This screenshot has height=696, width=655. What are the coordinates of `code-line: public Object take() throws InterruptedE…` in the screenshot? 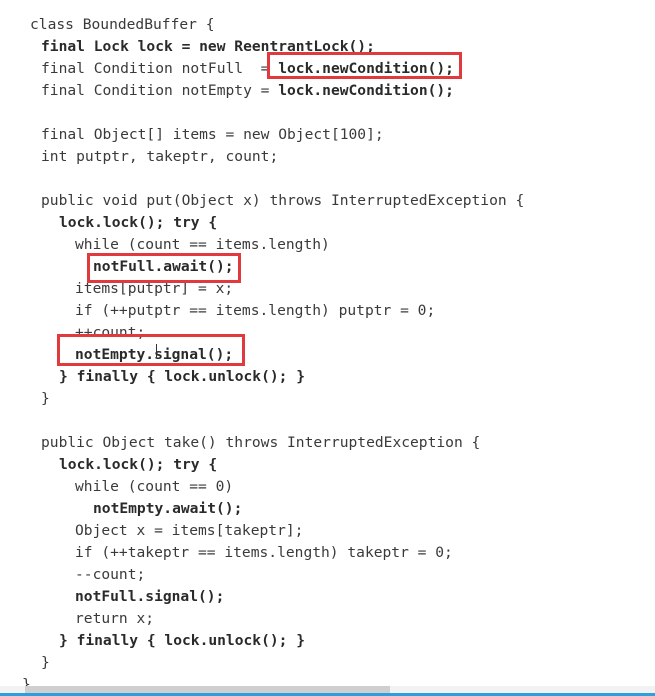 It's located at (260, 443).